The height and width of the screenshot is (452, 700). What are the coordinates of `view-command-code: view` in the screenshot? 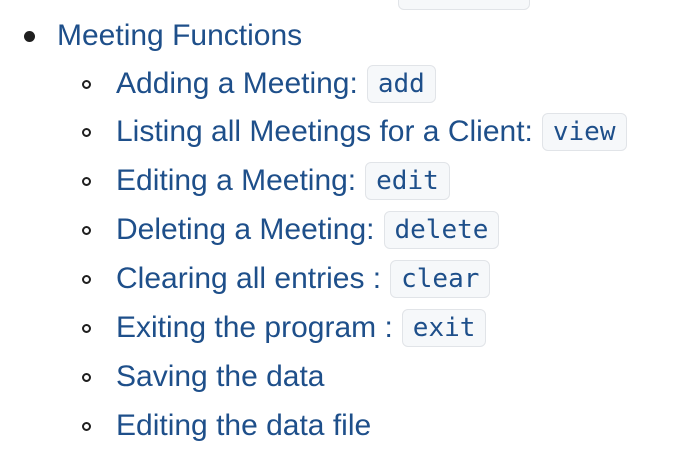 It's located at (584, 132).